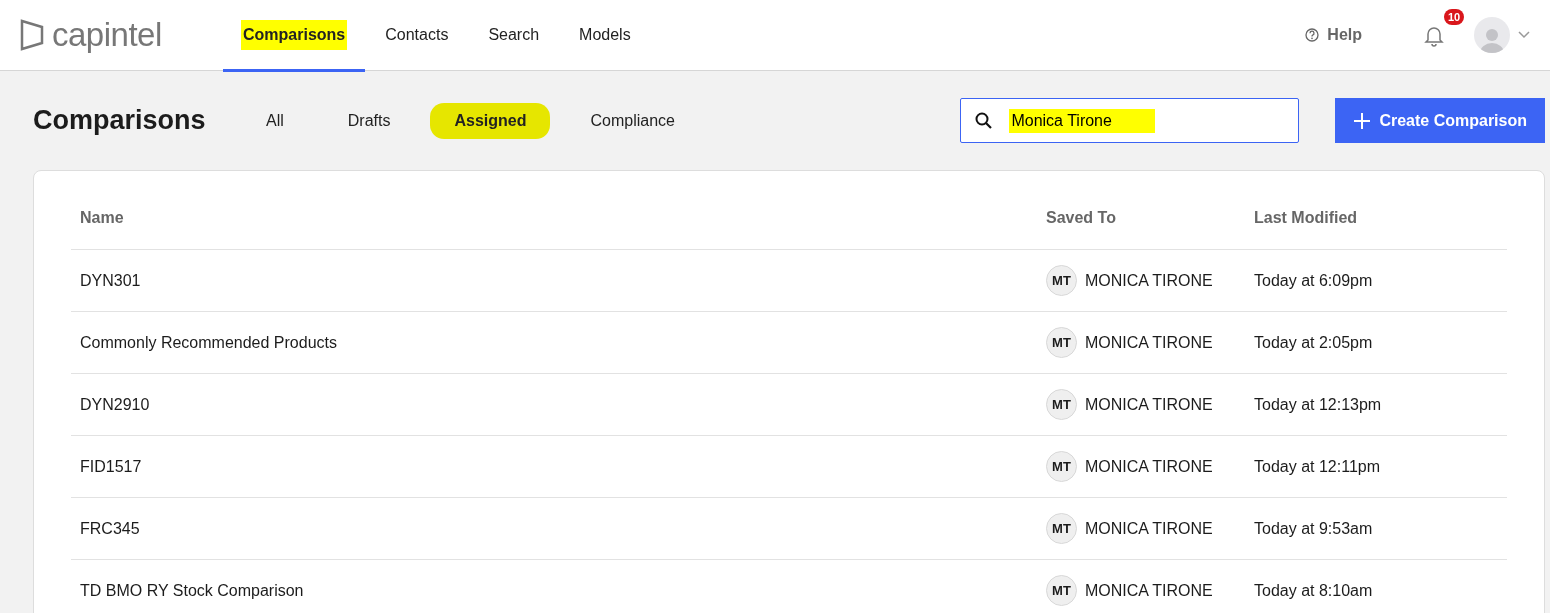 Image resolution: width=1550 pixels, height=613 pixels. I want to click on column-header: Last Modified, so click(1306, 217).